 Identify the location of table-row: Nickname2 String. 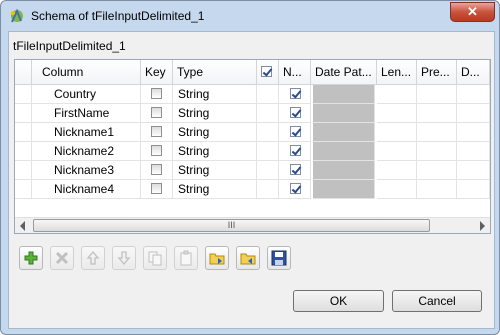
(252, 151).